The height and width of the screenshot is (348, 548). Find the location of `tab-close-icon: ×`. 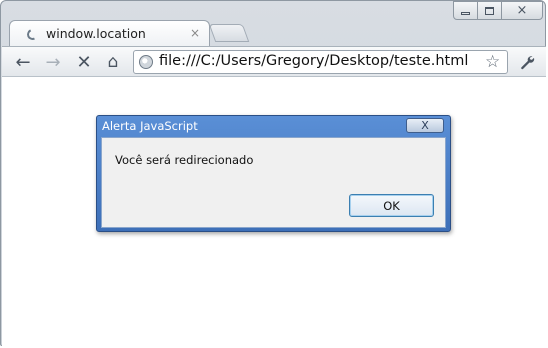

tab-close-icon: × is located at coordinates (195, 33).